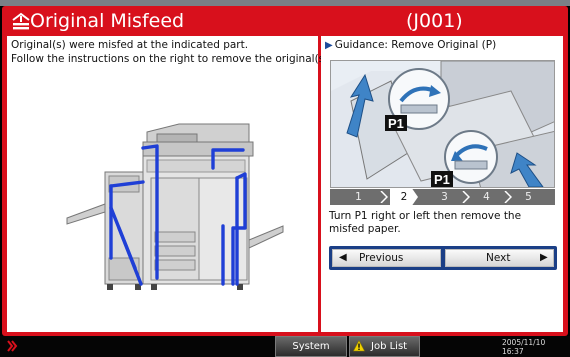  What do you see at coordinates (389, 346) in the screenshot?
I see `job-list-label: Job List` at bounding box center [389, 346].